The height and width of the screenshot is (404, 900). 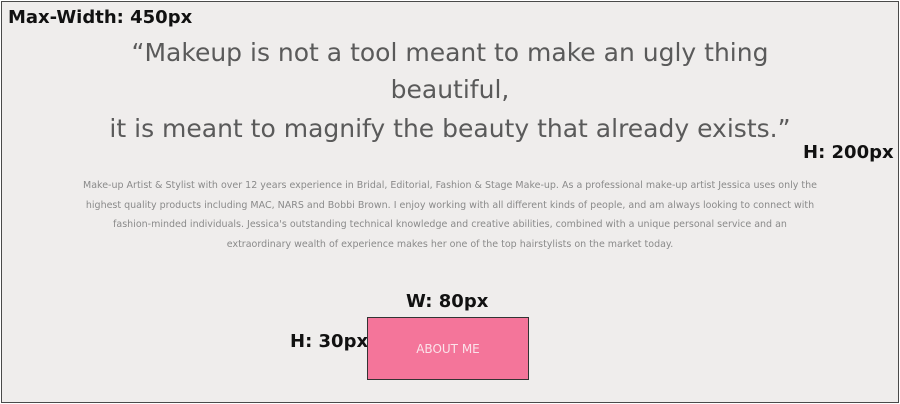 I want to click on button-height-annotation: H: 30px, so click(x=329, y=341).